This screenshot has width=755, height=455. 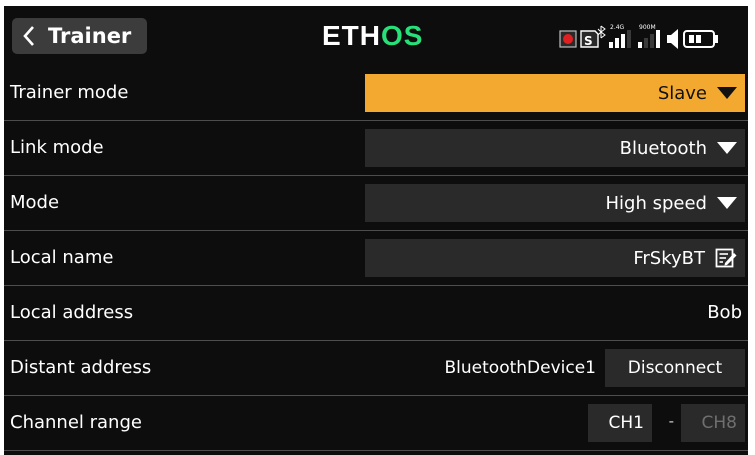 I want to click on row-link-mode: Link mode Bluetooth, so click(x=376, y=148).